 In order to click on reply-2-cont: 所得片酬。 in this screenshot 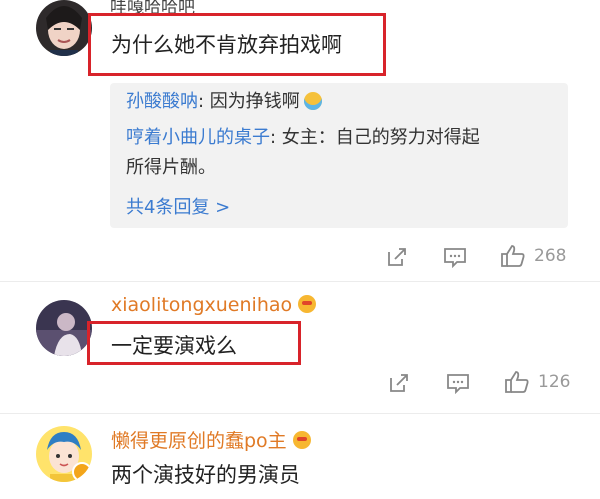, I will do `click(171, 167)`.